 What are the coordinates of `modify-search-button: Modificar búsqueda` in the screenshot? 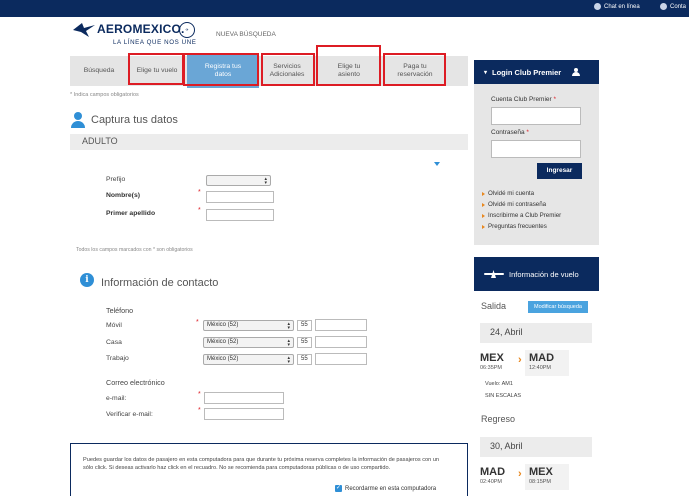 It's located at (558, 307).